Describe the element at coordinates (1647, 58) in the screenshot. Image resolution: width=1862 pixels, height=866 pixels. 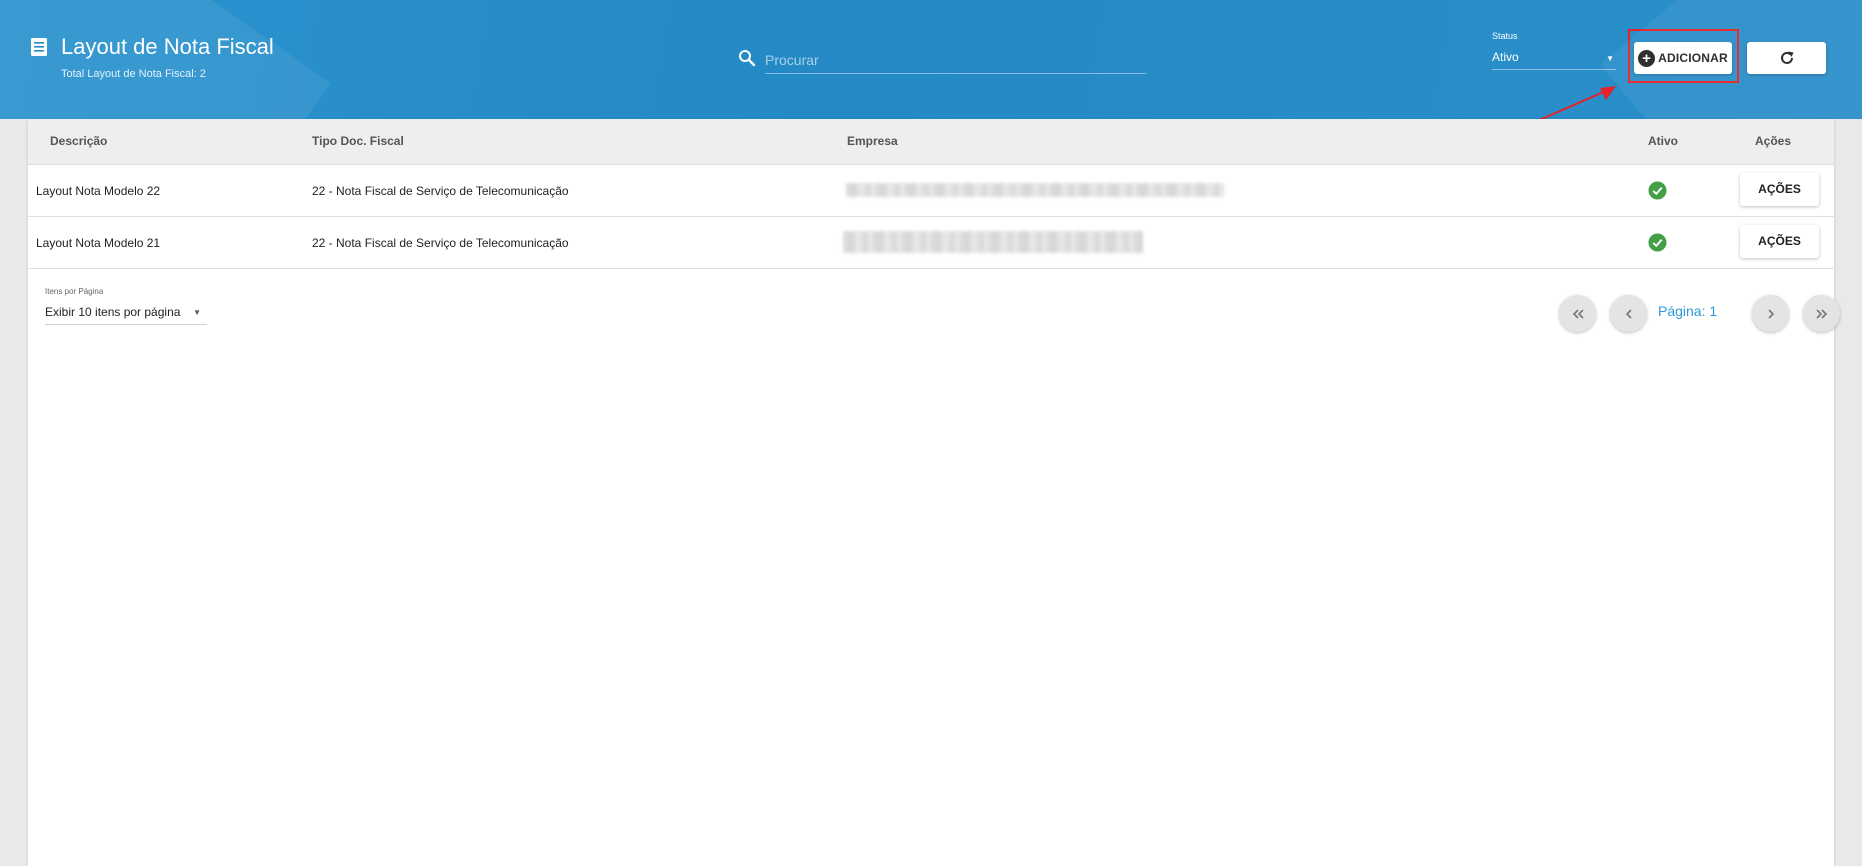
I see `plus-circle-icon: +` at that location.